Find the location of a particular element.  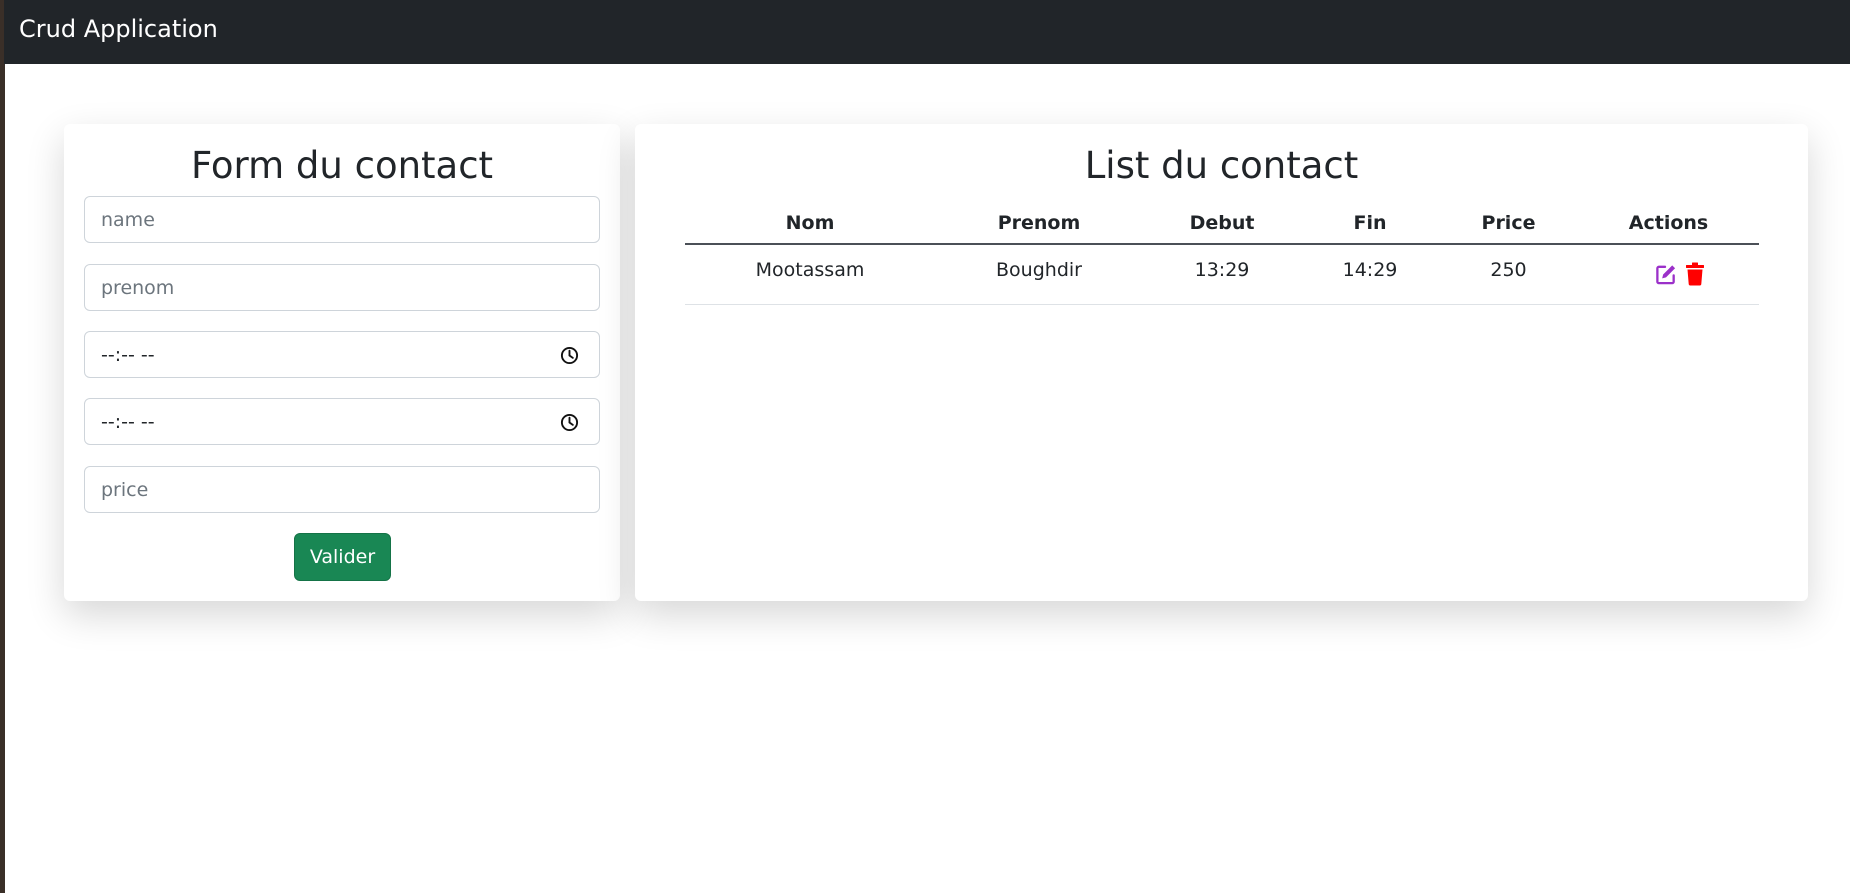

name-input: name is located at coordinates (342, 219).